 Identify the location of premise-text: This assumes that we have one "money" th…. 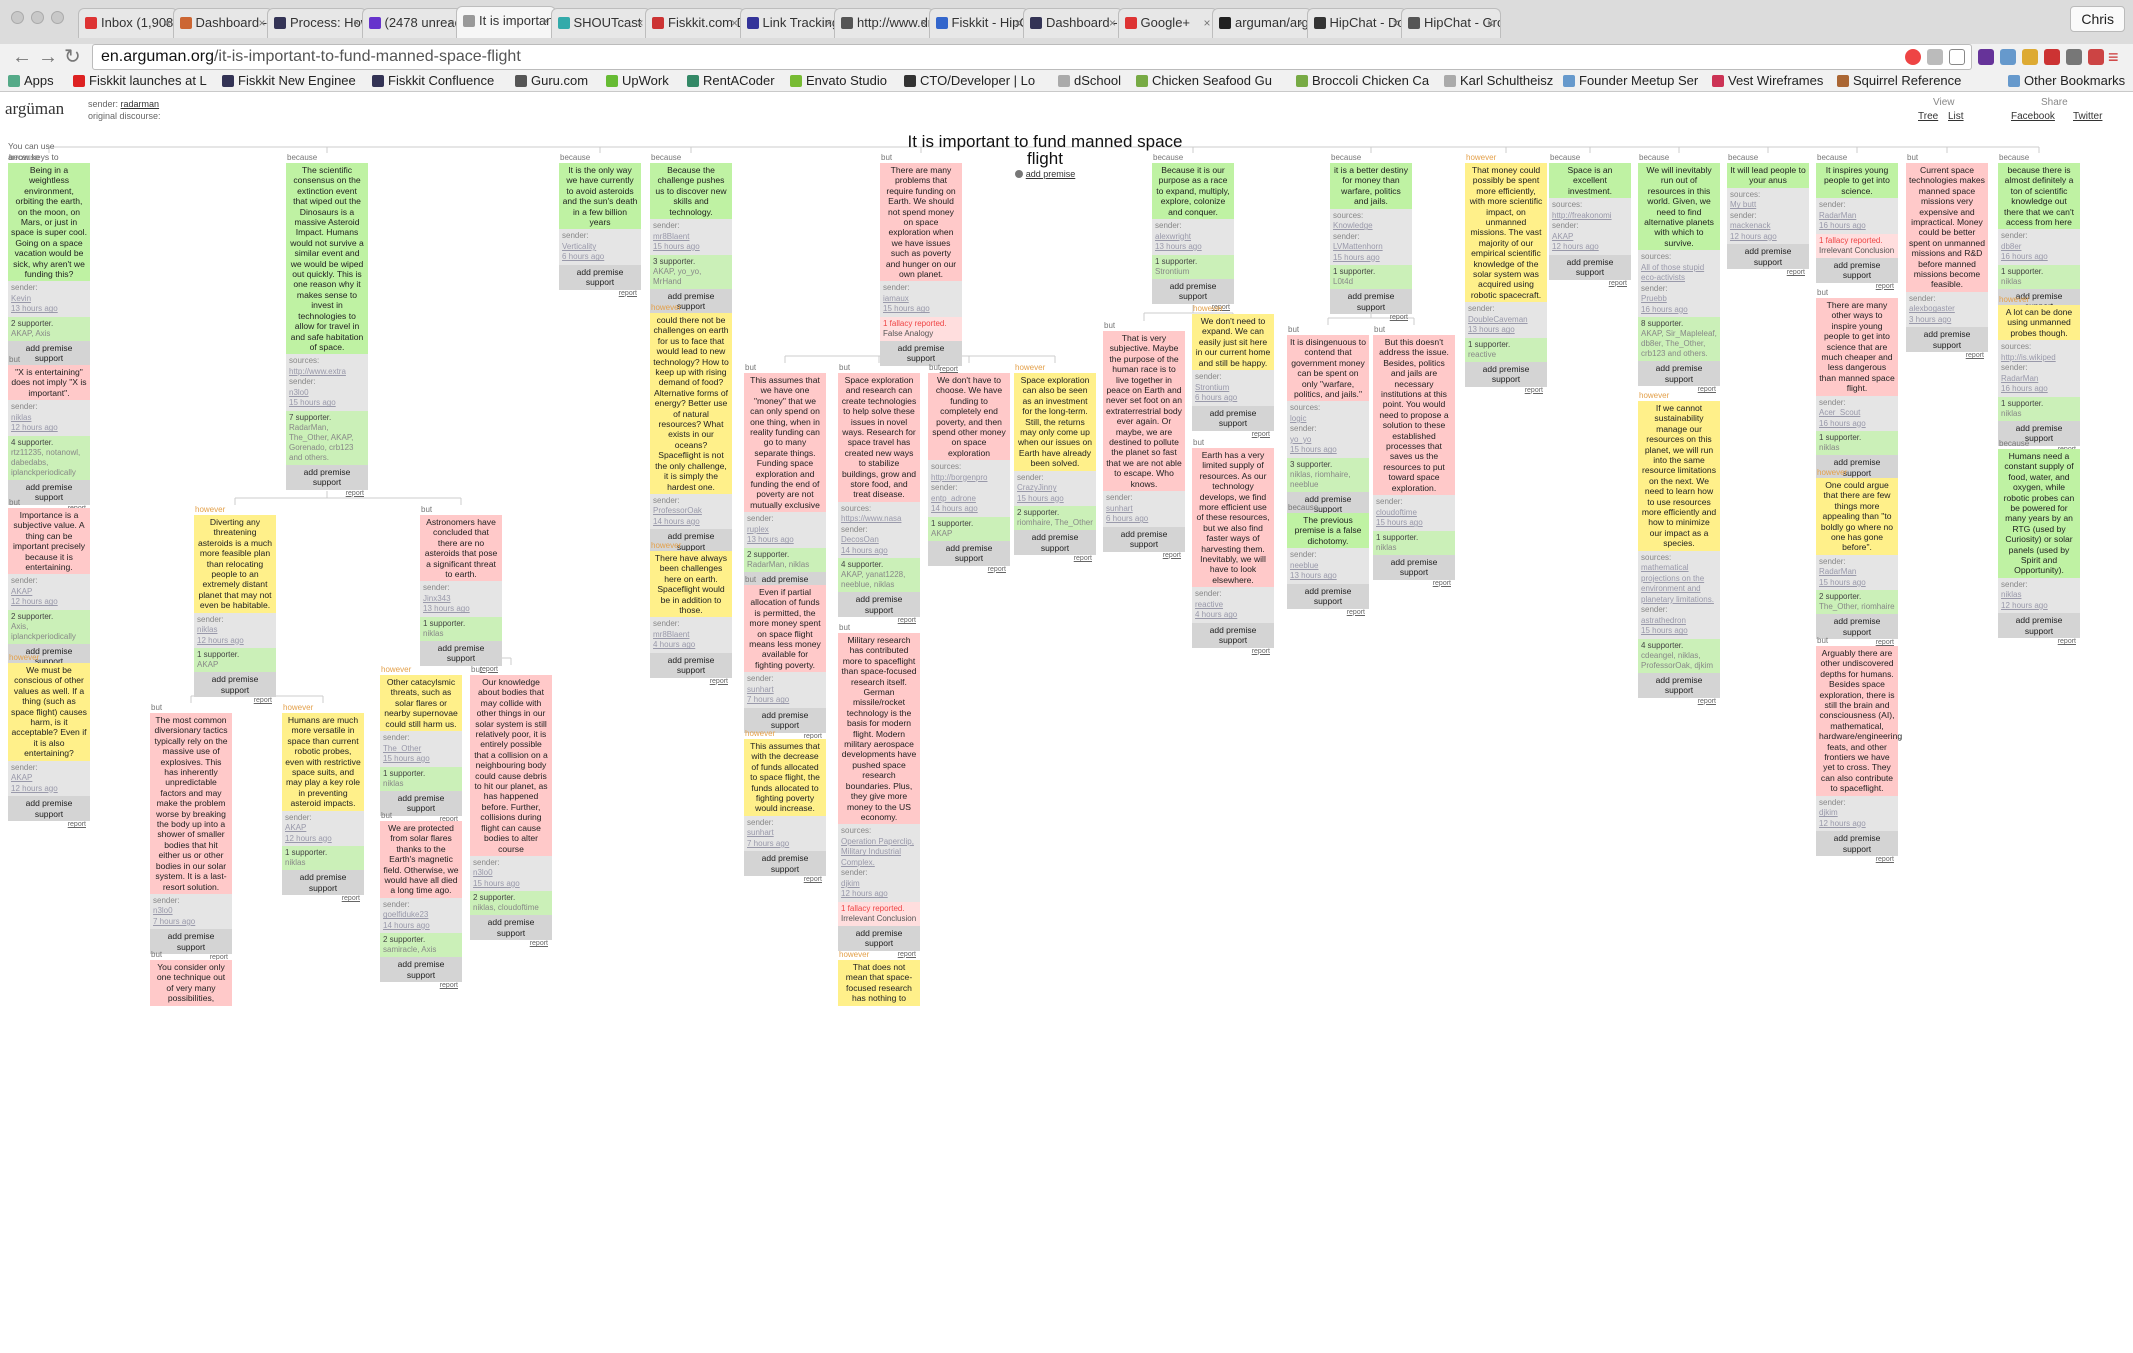
(785, 443).